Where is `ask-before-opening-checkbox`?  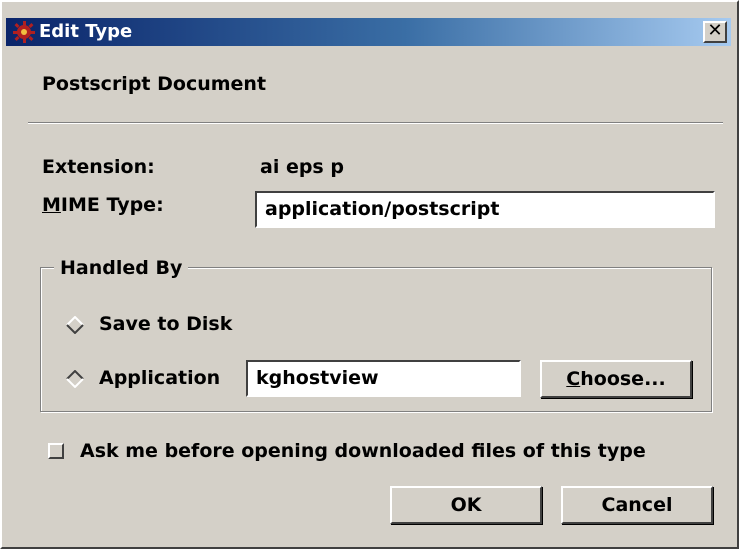 ask-before-opening-checkbox is located at coordinates (56, 451).